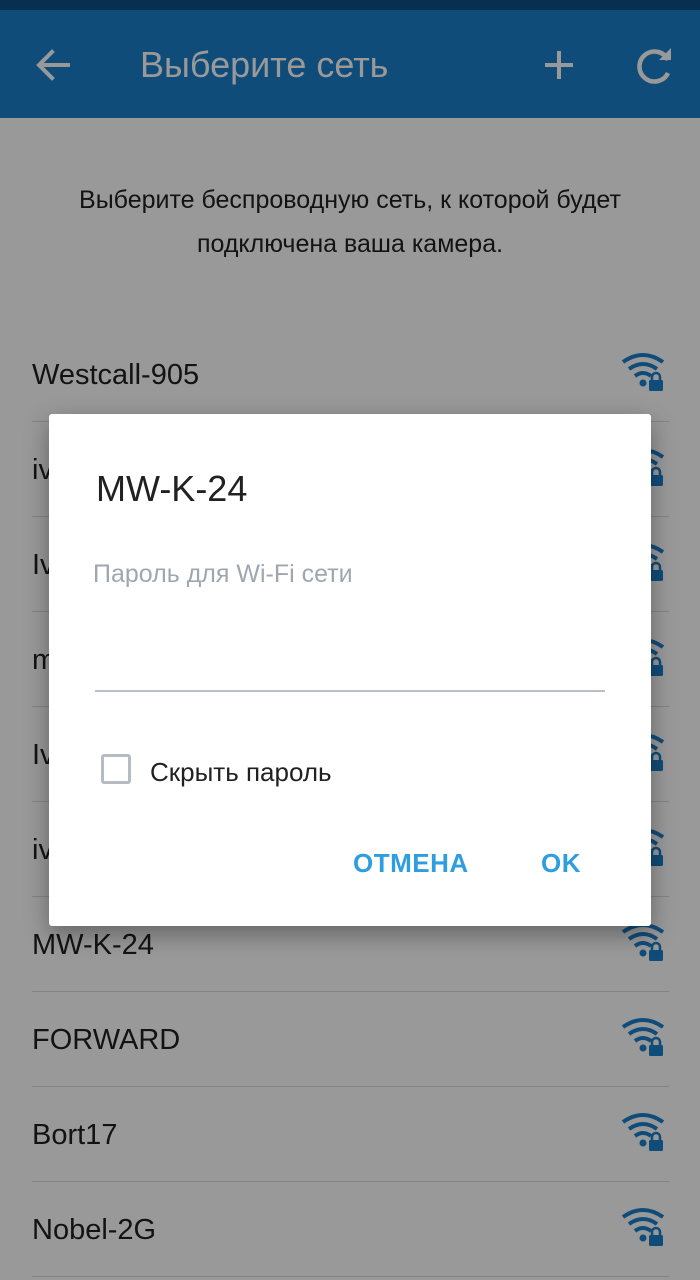 This screenshot has height=1280, width=700. What do you see at coordinates (116, 769) in the screenshot?
I see `hide-password-checkbox` at bounding box center [116, 769].